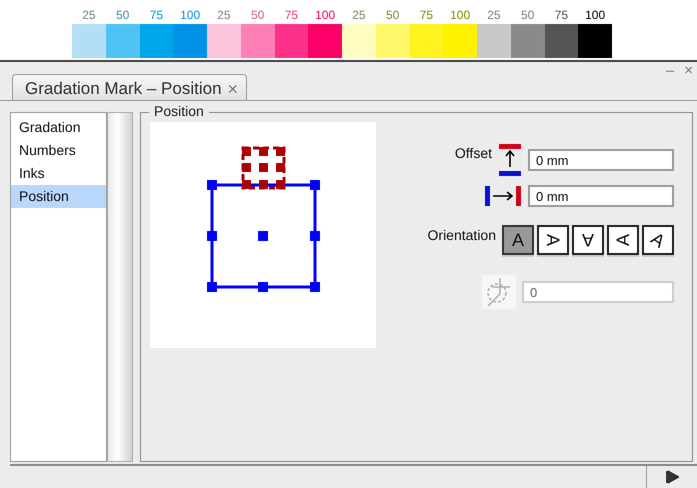  I want to click on sidebar-item: Numbers, so click(58, 150).